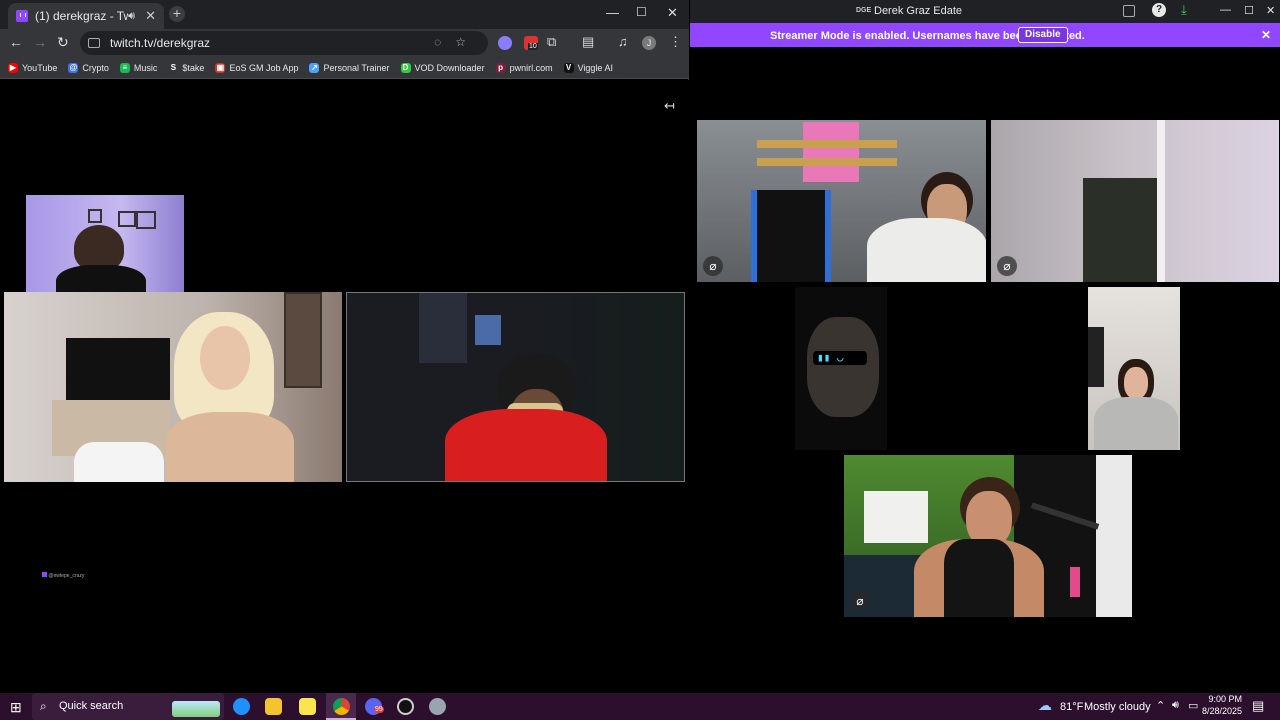 This screenshot has width=1280, height=720. Describe the element at coordinates (273, 706) in the screenshot. I see `file-explorer-icon` at that location.